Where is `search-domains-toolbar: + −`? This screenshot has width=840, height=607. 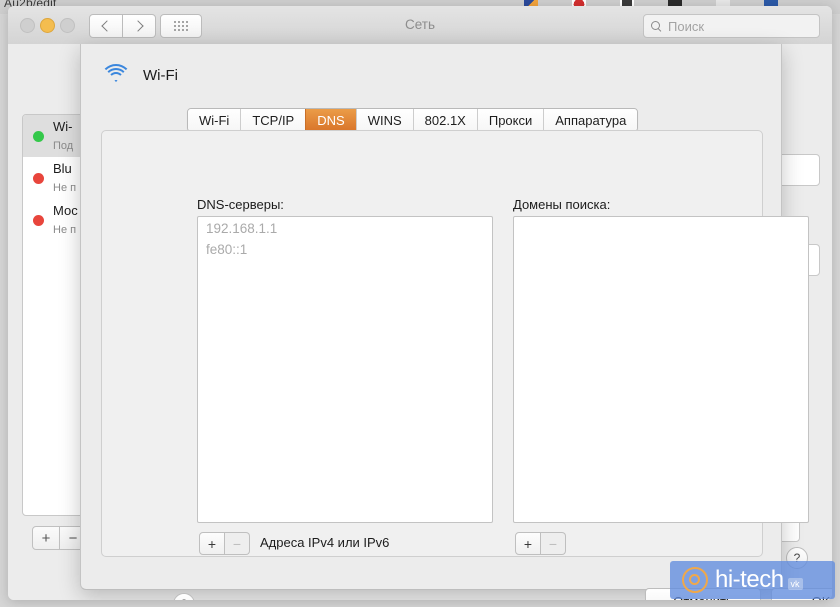 search-domains-toolbar: + − is located at coordinates (540, 543).